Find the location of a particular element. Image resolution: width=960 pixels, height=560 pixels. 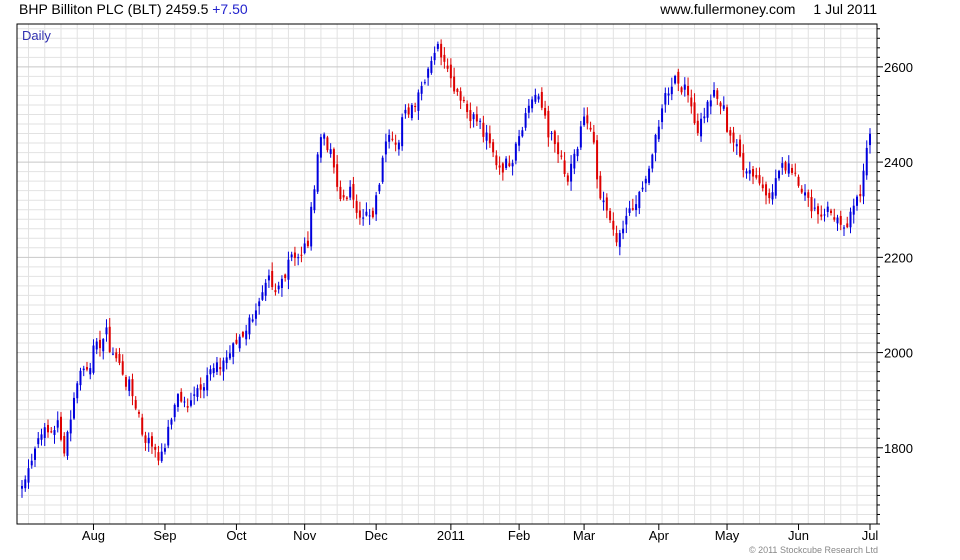

x-tick-label: Mar is located at coordinates (584, 535).